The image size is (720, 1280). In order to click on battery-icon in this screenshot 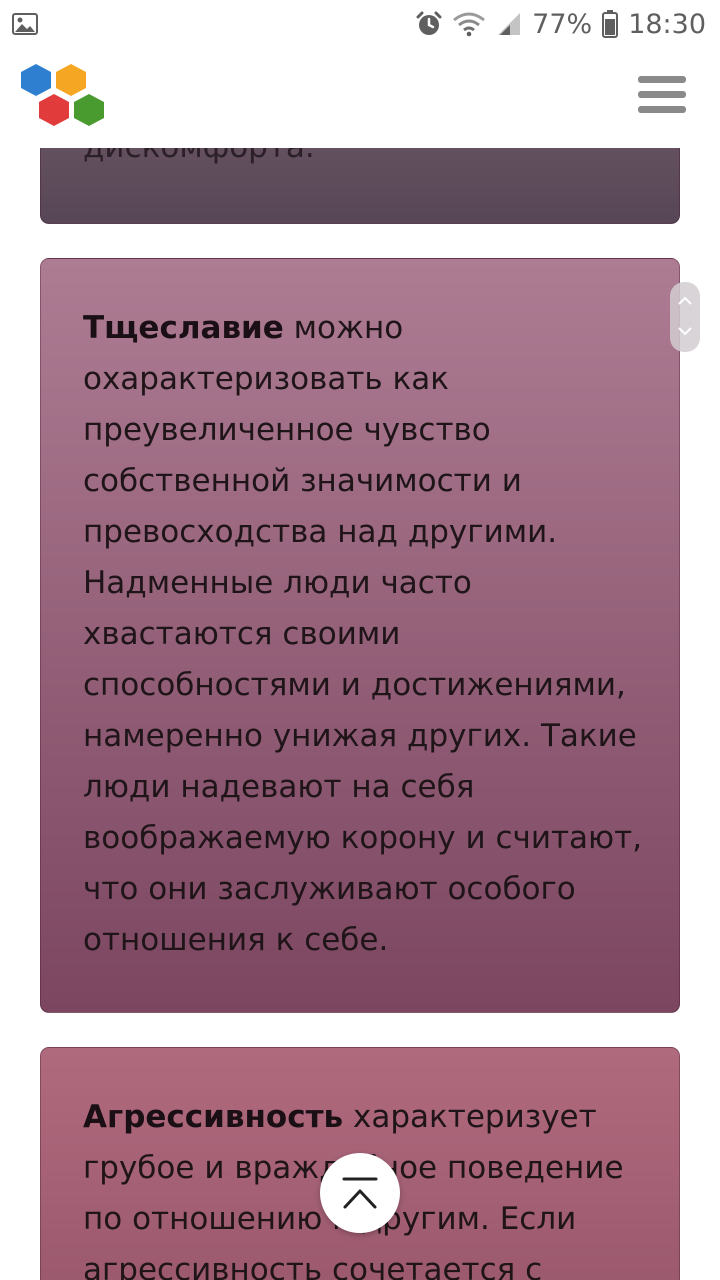, I will do `click(610, 24)`.